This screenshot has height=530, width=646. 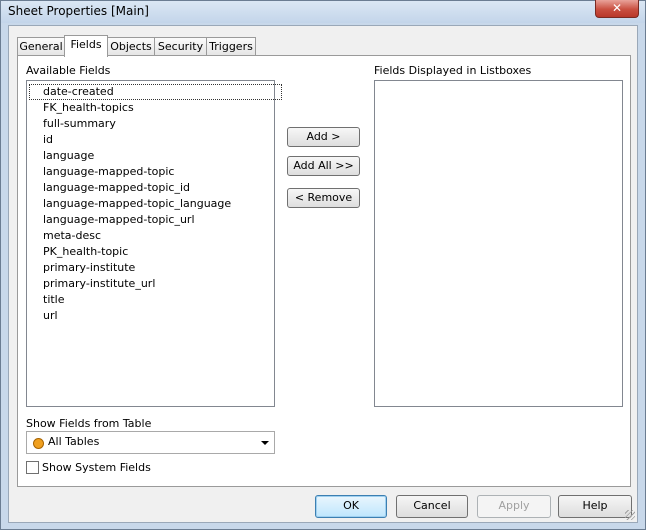 What do you see at coordinates (68, 70) in the screenshot?
I see `available-fields-label: Available Fields` at bounding box center [68, 70].